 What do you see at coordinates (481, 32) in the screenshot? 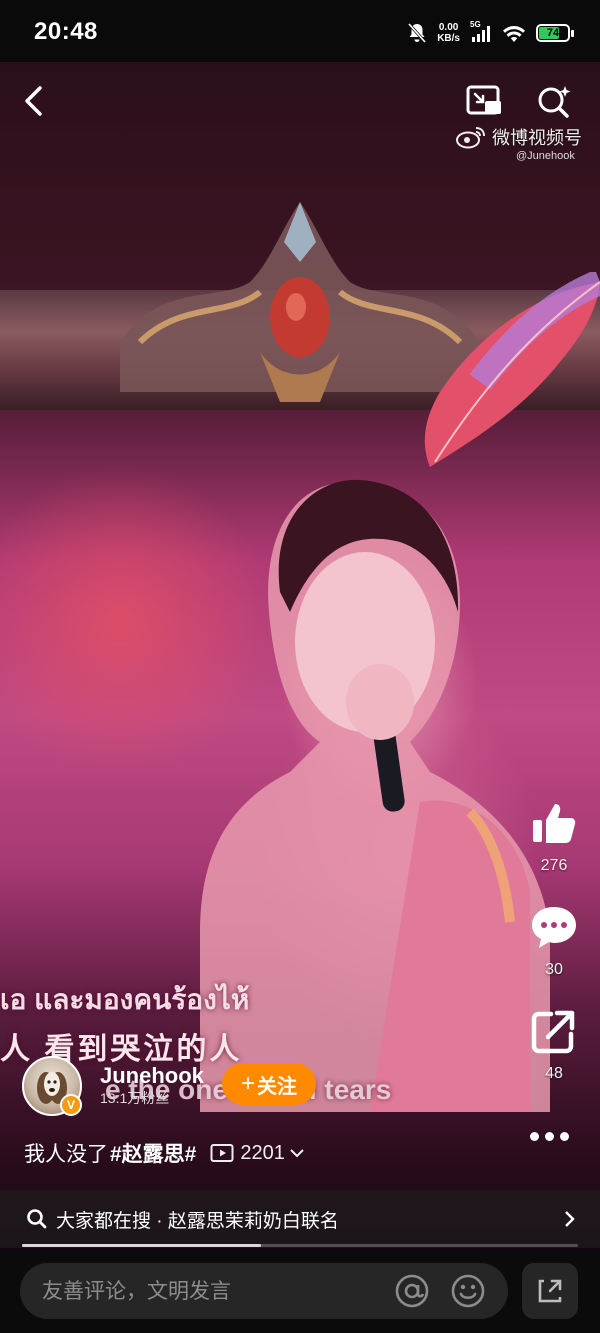
I see `signal-icon: 5G` at bounding box center [481, 32].